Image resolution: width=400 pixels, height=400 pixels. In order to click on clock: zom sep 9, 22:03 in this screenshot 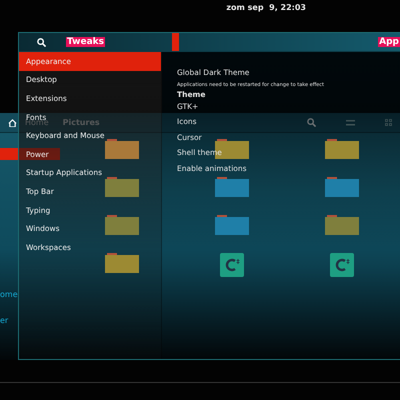, I will do `click(266, 7)`.